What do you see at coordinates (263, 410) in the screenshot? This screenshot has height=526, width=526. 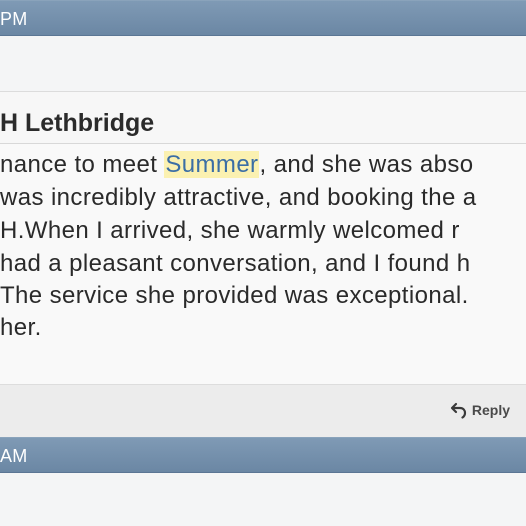 I see `post-footer: Reply` at bounding box center [263, 410].